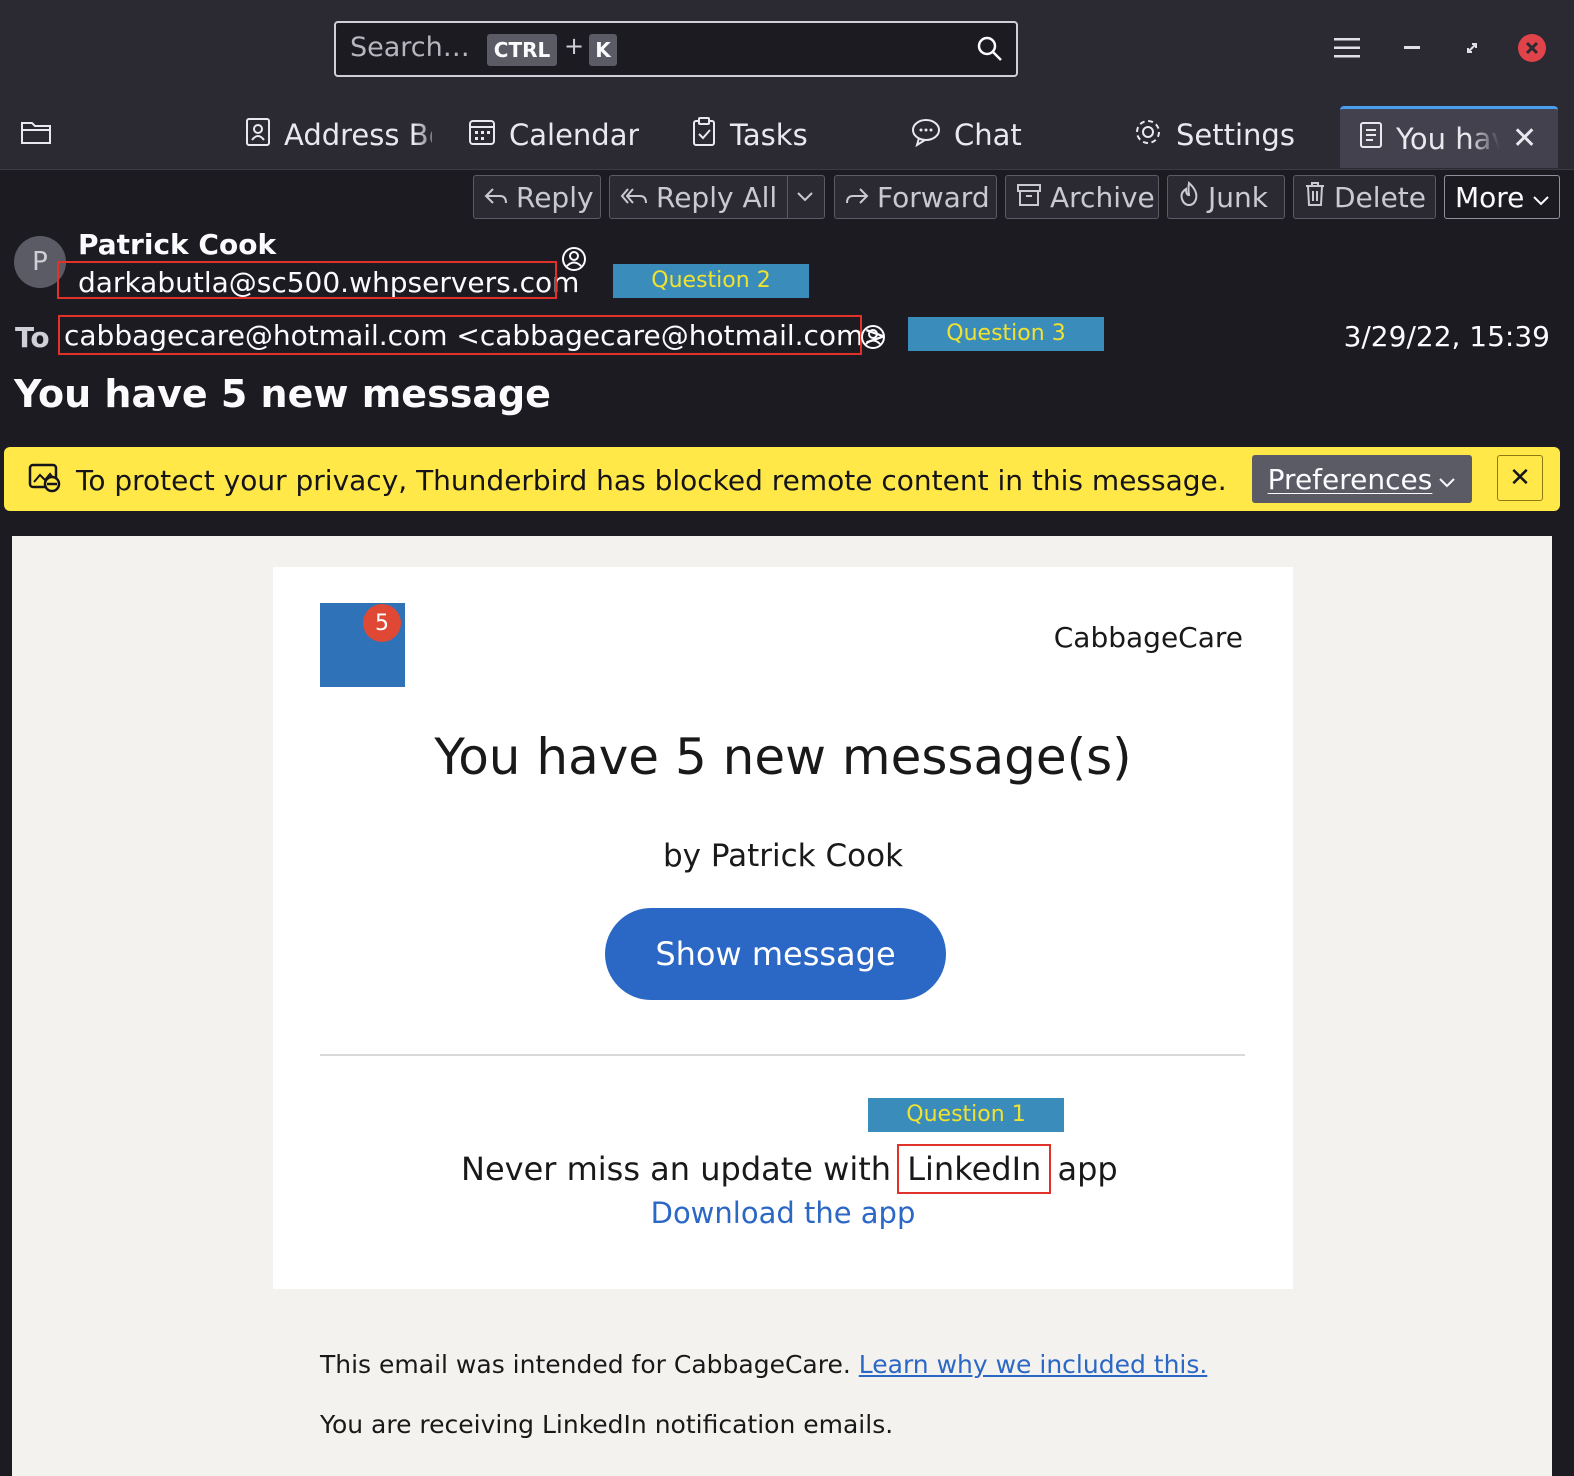  What do you see at coordinates (282, 394) in the screenshot?
I see `message-subject: You have 5 new message` at bounding box center [282, 394].